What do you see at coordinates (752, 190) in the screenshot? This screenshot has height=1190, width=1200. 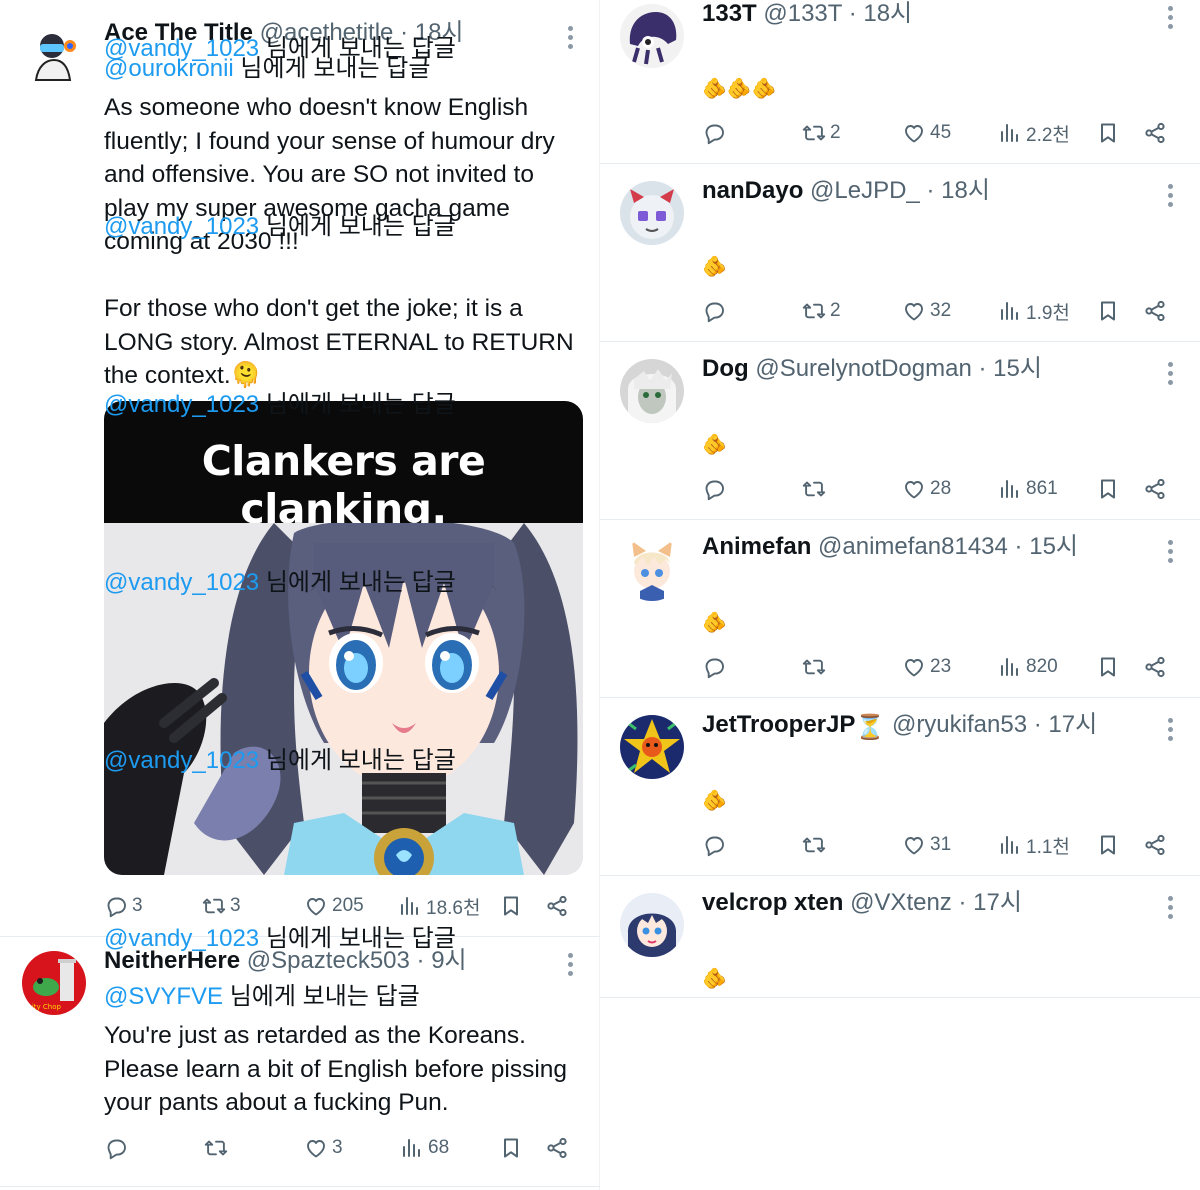 I see `display-name: nanDayo` at bounding box center [752, 190].